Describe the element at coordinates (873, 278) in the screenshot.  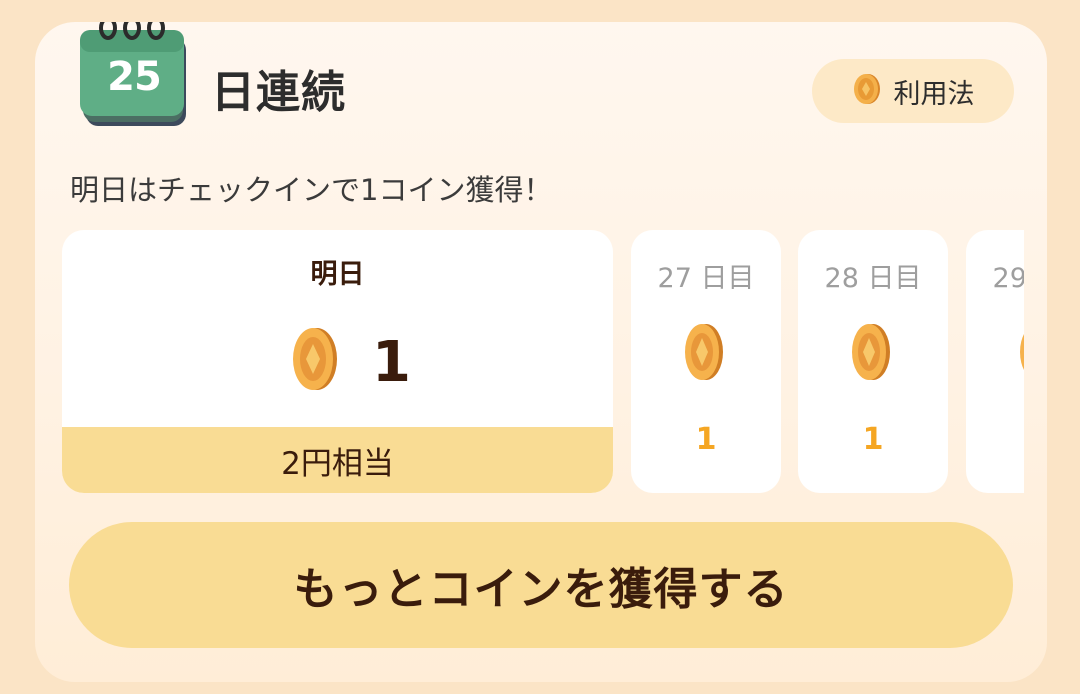
I see `day-label: 28 日目` at that location.